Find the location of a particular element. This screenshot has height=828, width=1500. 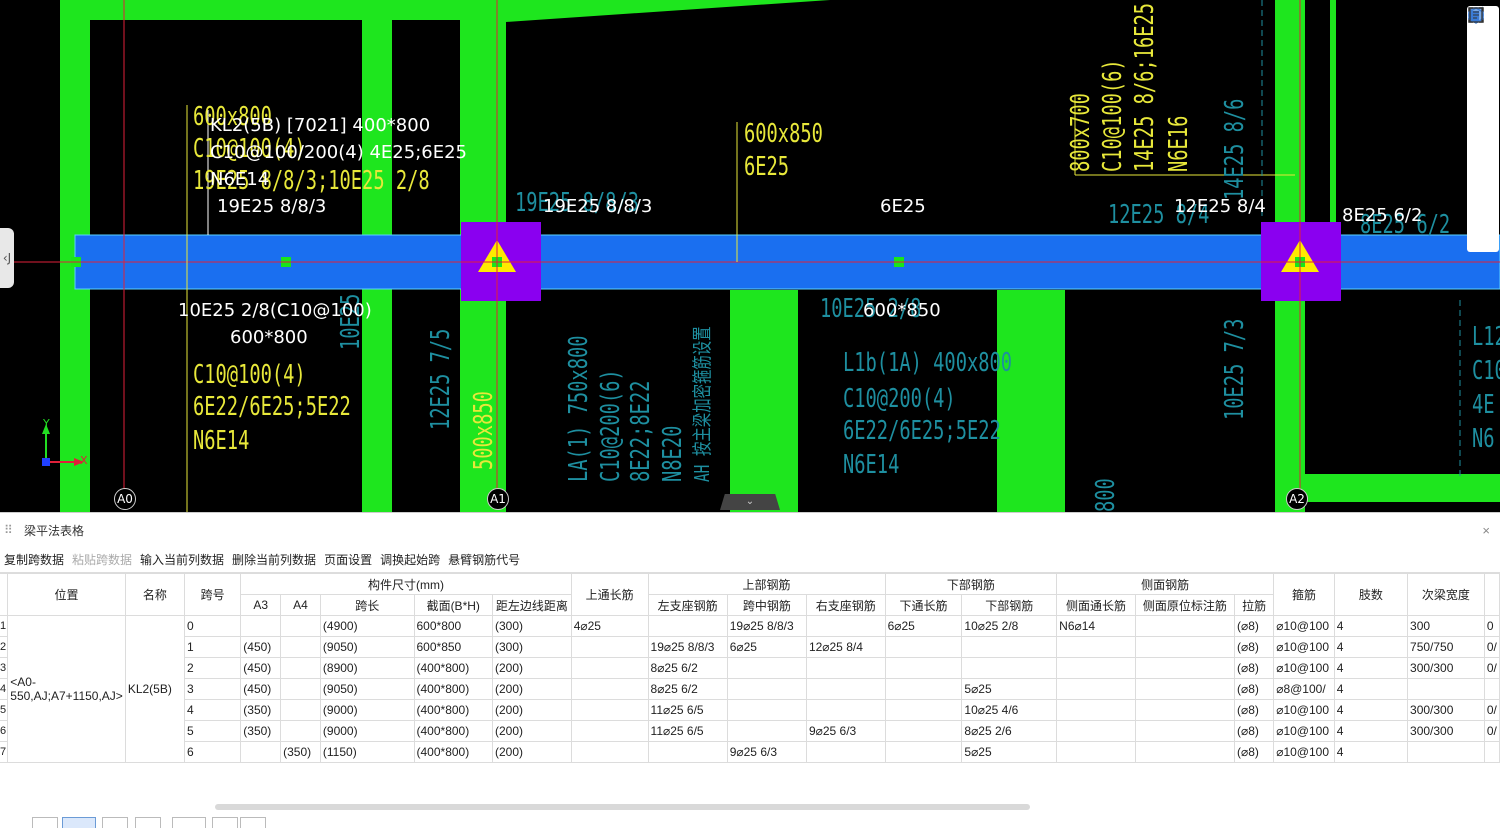

span-label: 8E25 6/2 is located at coordinates (1382, 216).